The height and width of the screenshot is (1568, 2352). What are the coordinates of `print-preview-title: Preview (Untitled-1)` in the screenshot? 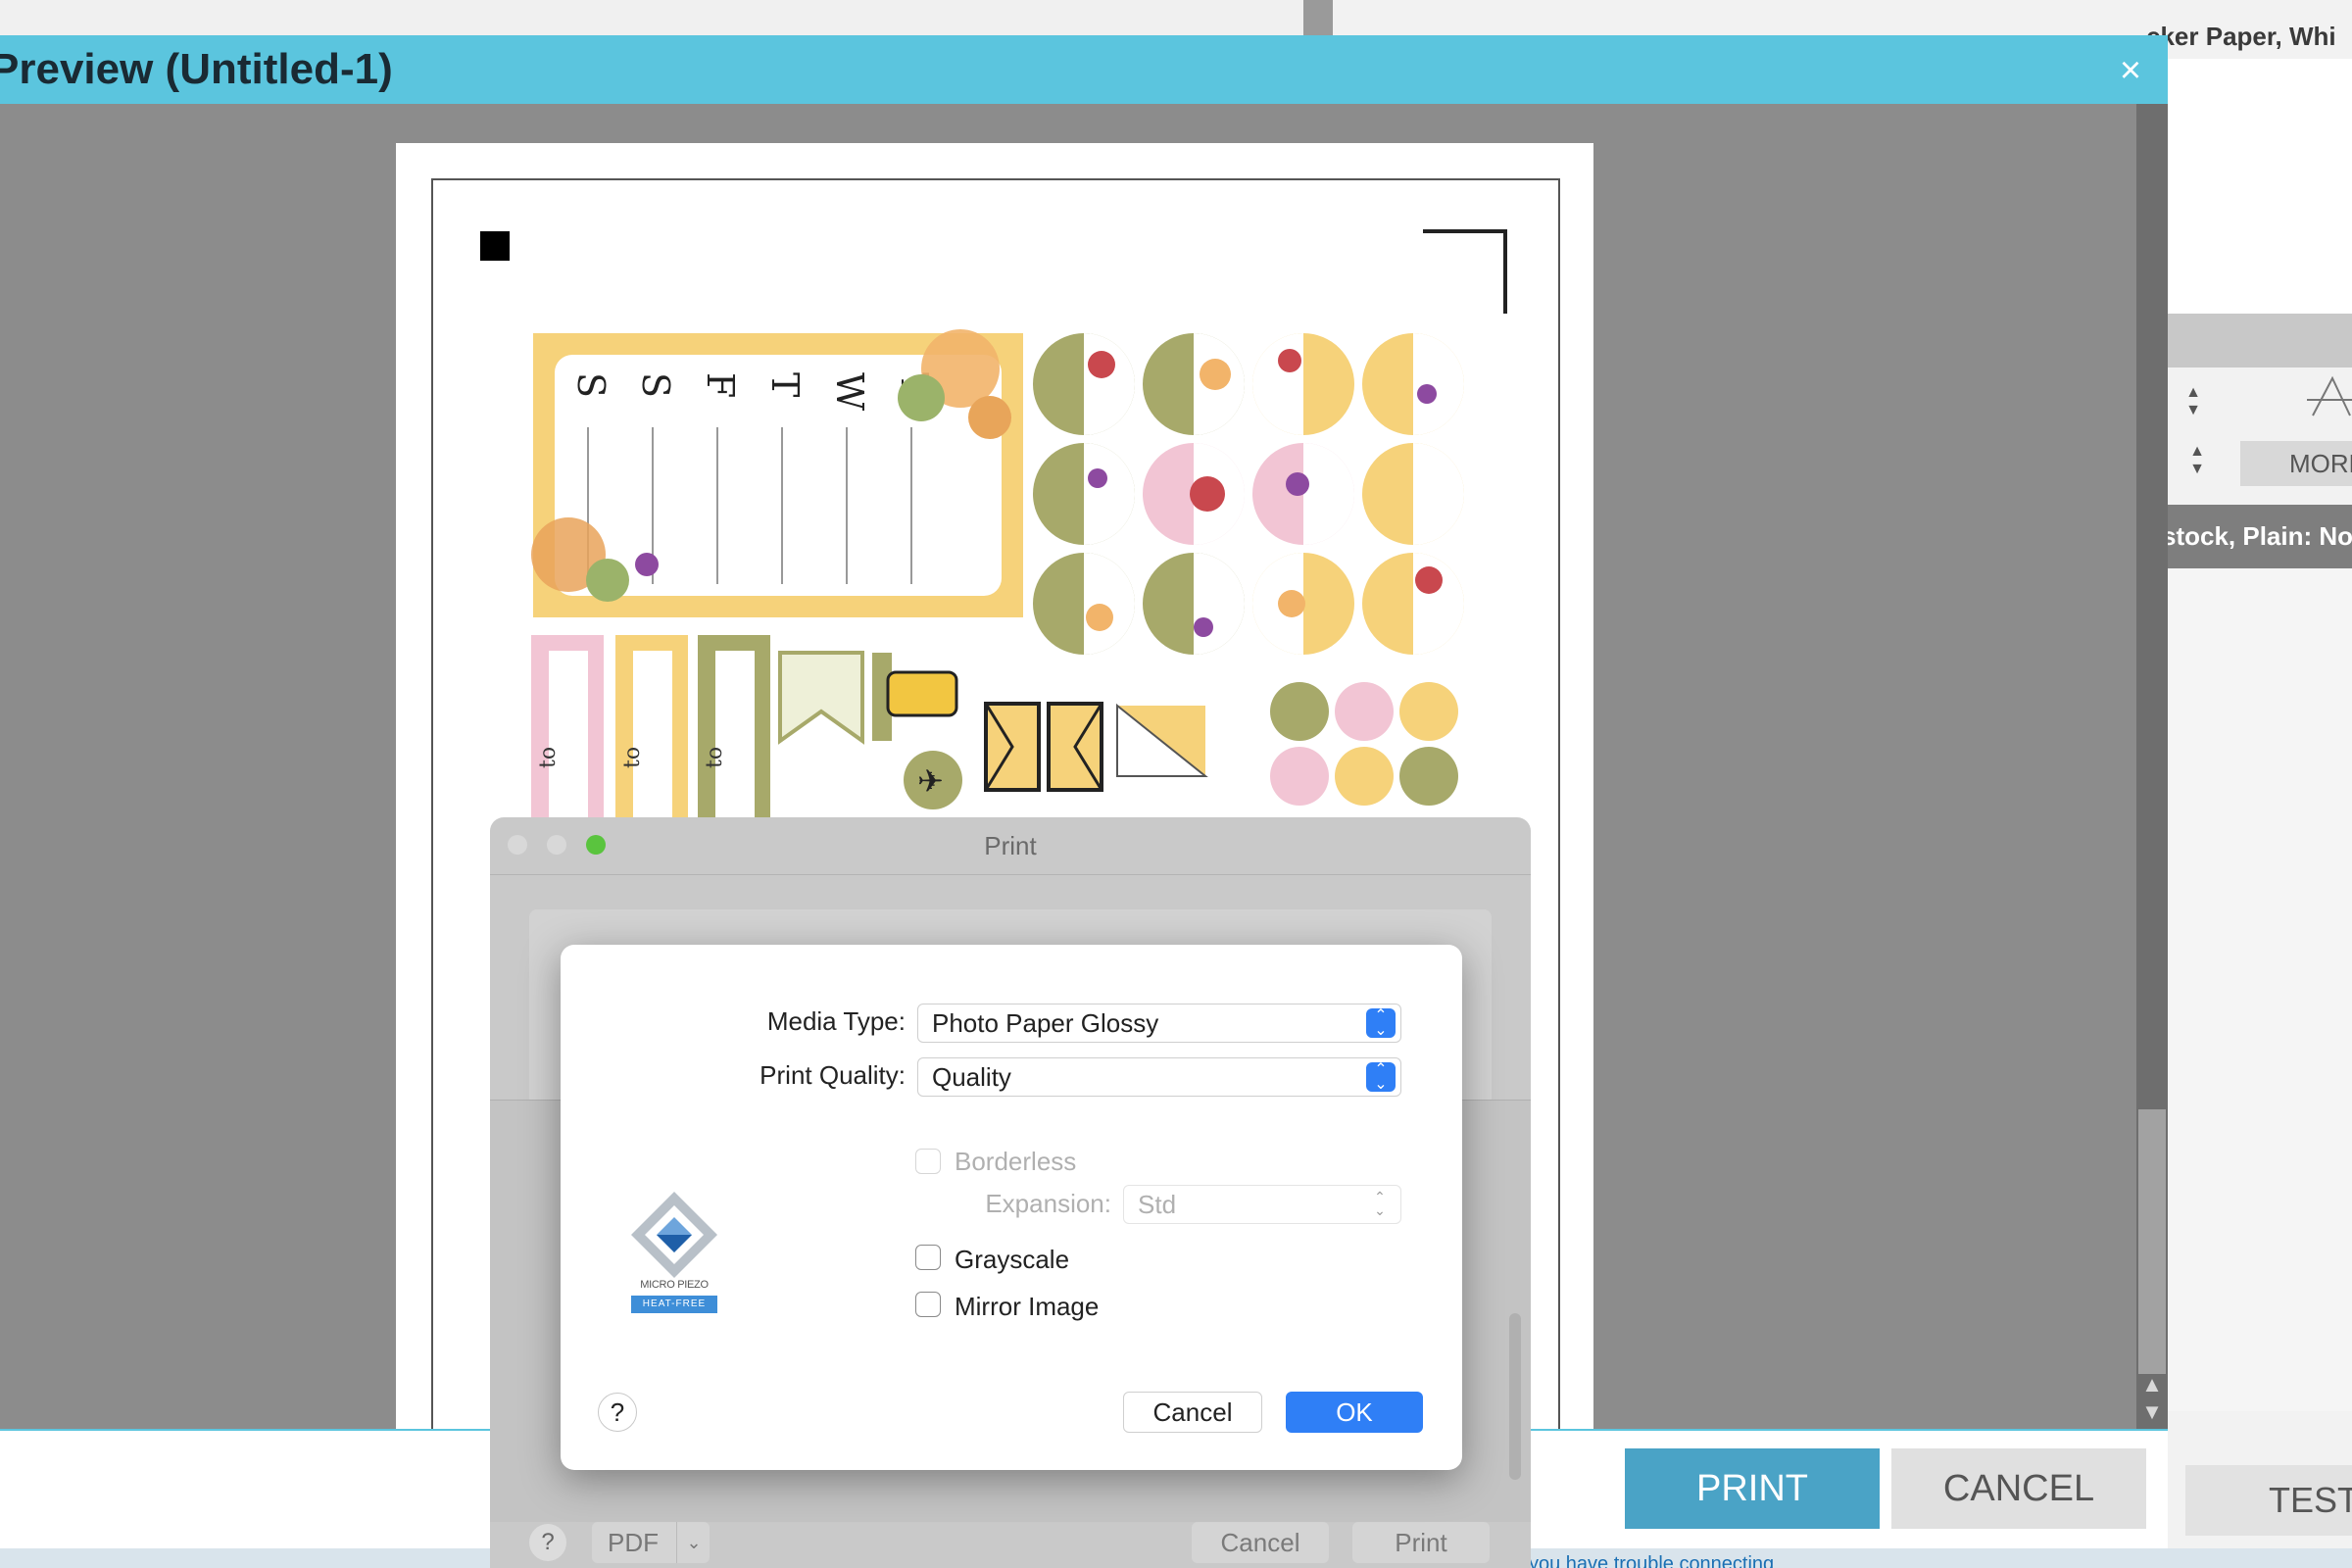 It's located at (196, 69).